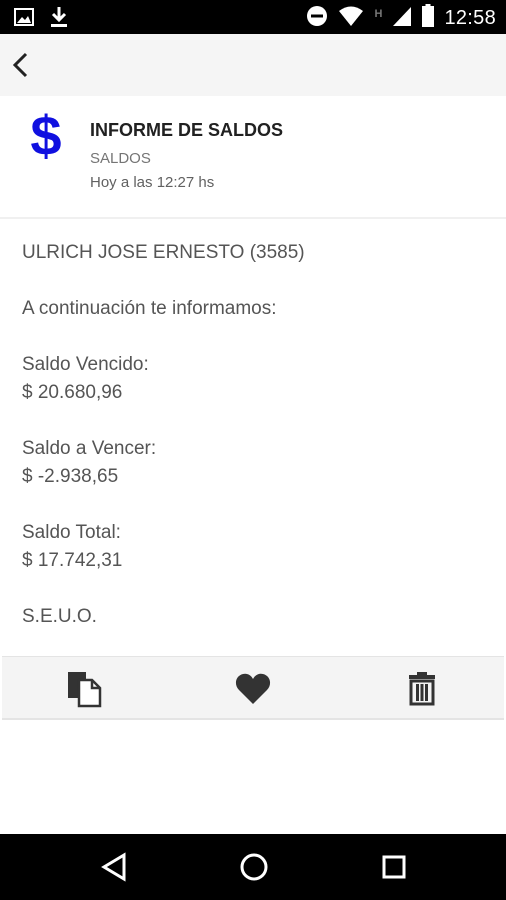 Image resolution: width=506 pixels, height=900 pixels. Describe the element at coordinates (152, 182) in the screenshot. I see `message-time: Hoy a las 12:27 hs` at that location.